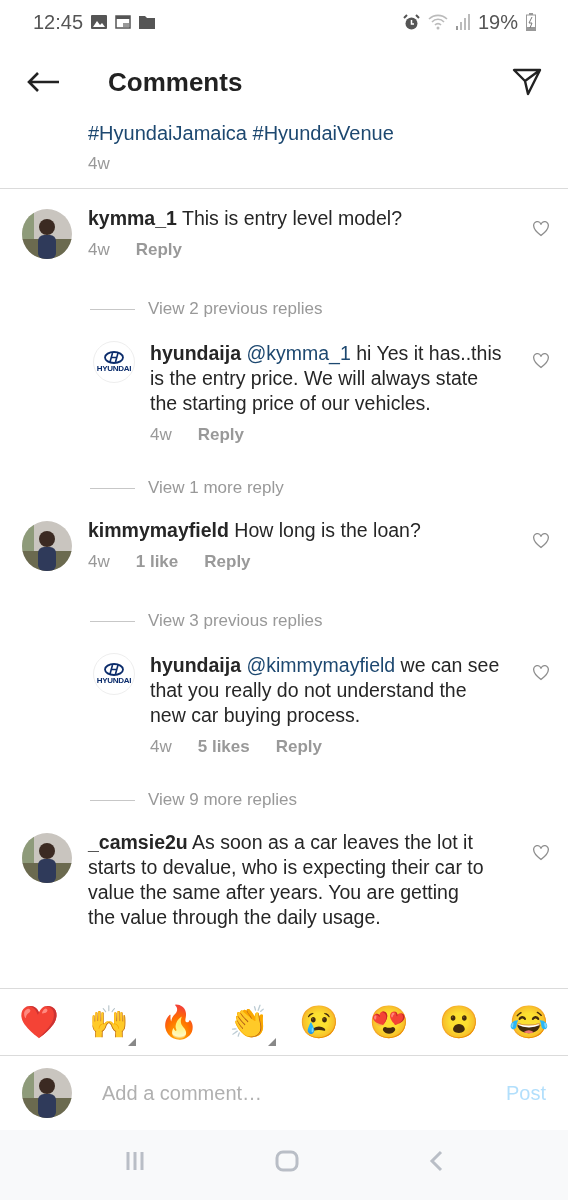  I want to click on emoji-button: 🔥, so click(179, 1022).